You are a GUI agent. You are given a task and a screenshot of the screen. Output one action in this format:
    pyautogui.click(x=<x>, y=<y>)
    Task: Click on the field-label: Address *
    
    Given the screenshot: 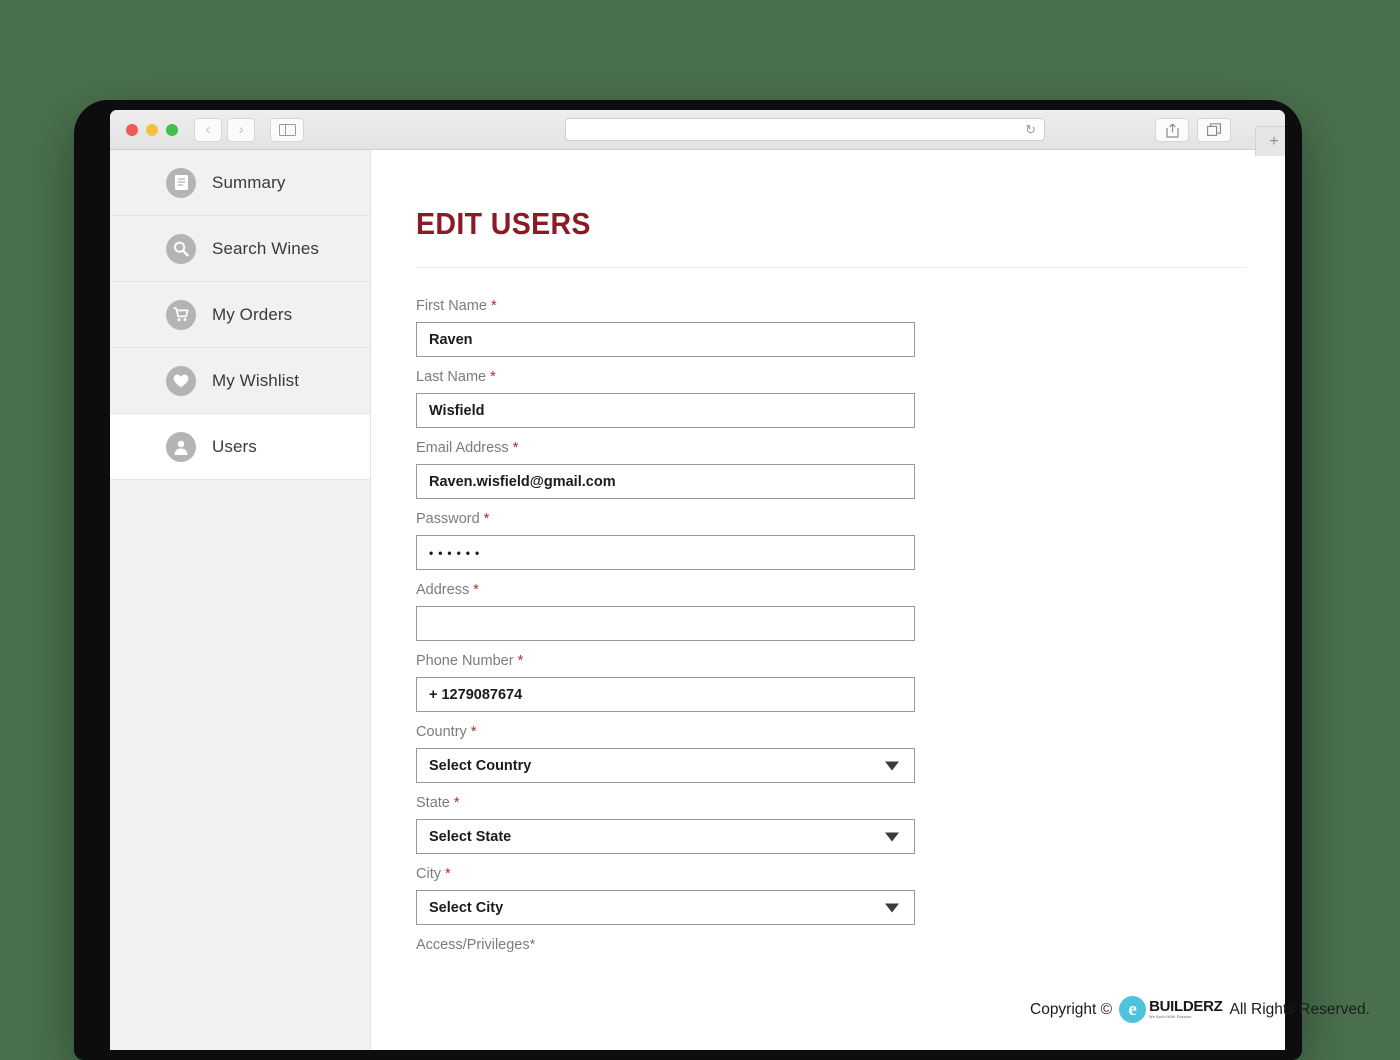 What is the action you would take?
    pyautogui.click(x=850, y=590)
    